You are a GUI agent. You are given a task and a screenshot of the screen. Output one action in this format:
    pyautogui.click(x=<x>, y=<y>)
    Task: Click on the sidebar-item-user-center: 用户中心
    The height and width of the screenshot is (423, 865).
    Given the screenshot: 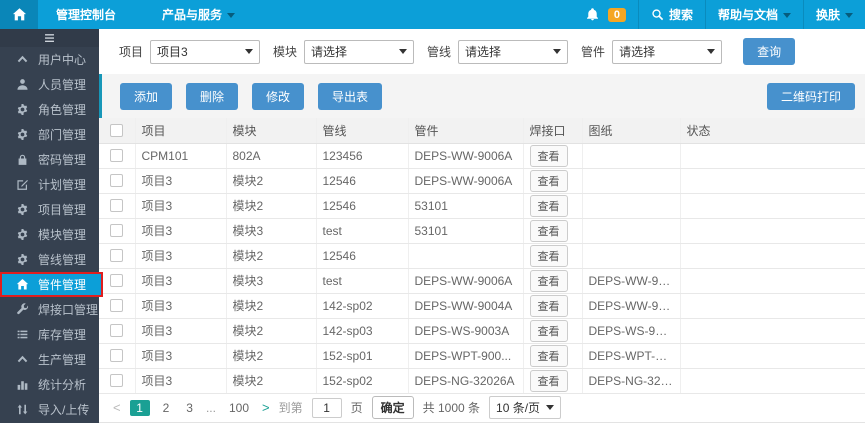 What is the action you would take?
    pyautogui.click(x=49, y=59)
    